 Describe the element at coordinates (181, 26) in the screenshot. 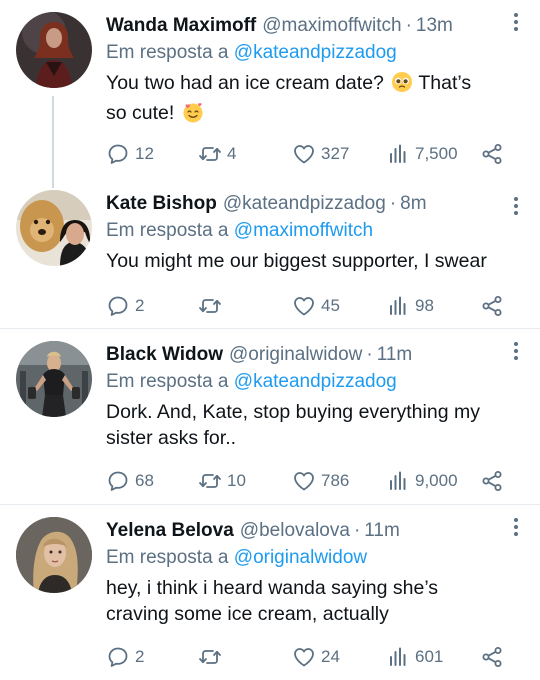

I see `display-name: Wanda Maximoff` at that location.